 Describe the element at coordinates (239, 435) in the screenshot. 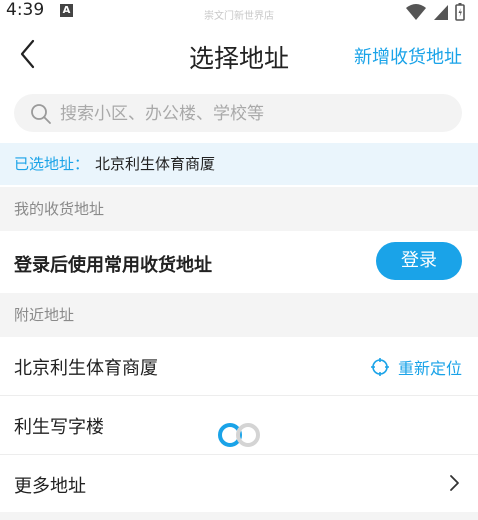

I see `loading-spinner-icon` at that location.